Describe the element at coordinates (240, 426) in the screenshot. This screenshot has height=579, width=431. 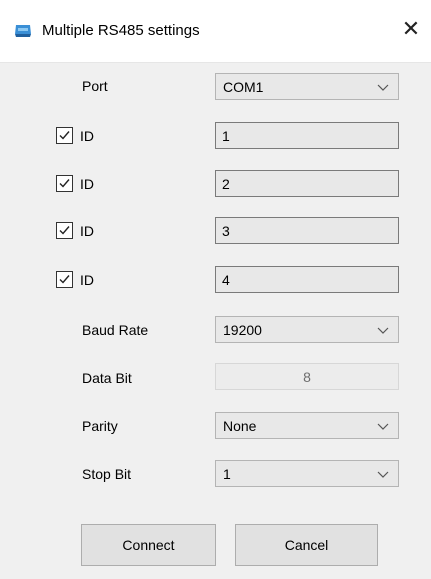
I see `parity-value: None` at that location.